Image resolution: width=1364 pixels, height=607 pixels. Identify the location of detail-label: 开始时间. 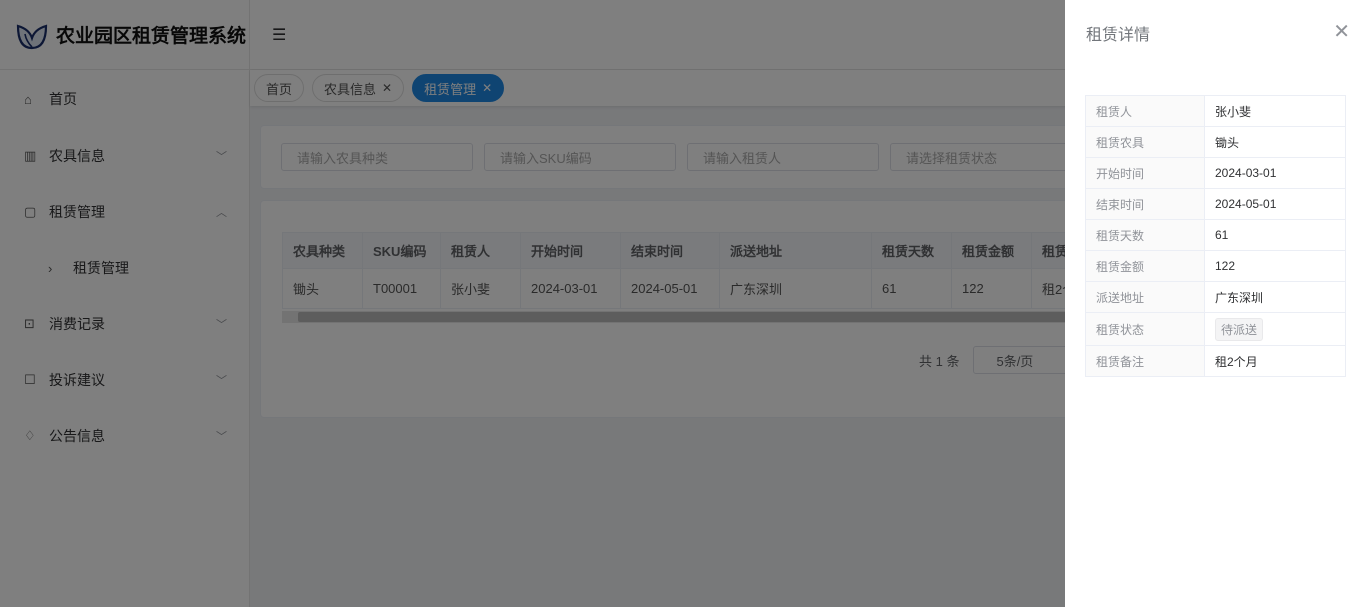
(1145, 173).